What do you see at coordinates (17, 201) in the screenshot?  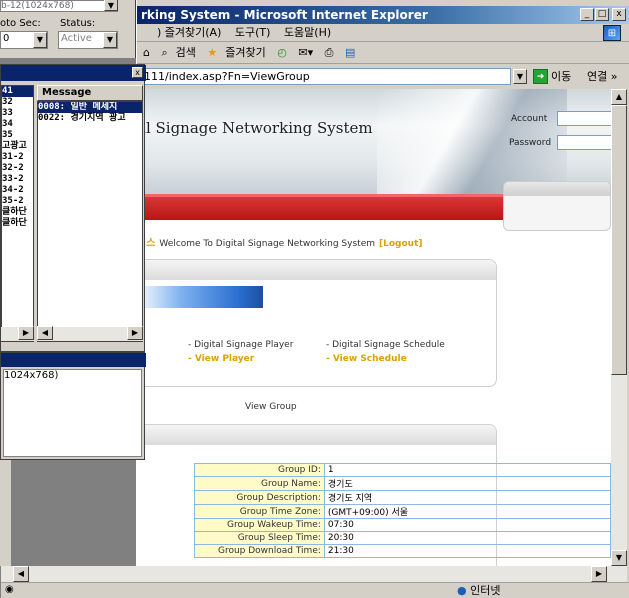 I see `list-item: 35-2` at bounding box center [17, 201].